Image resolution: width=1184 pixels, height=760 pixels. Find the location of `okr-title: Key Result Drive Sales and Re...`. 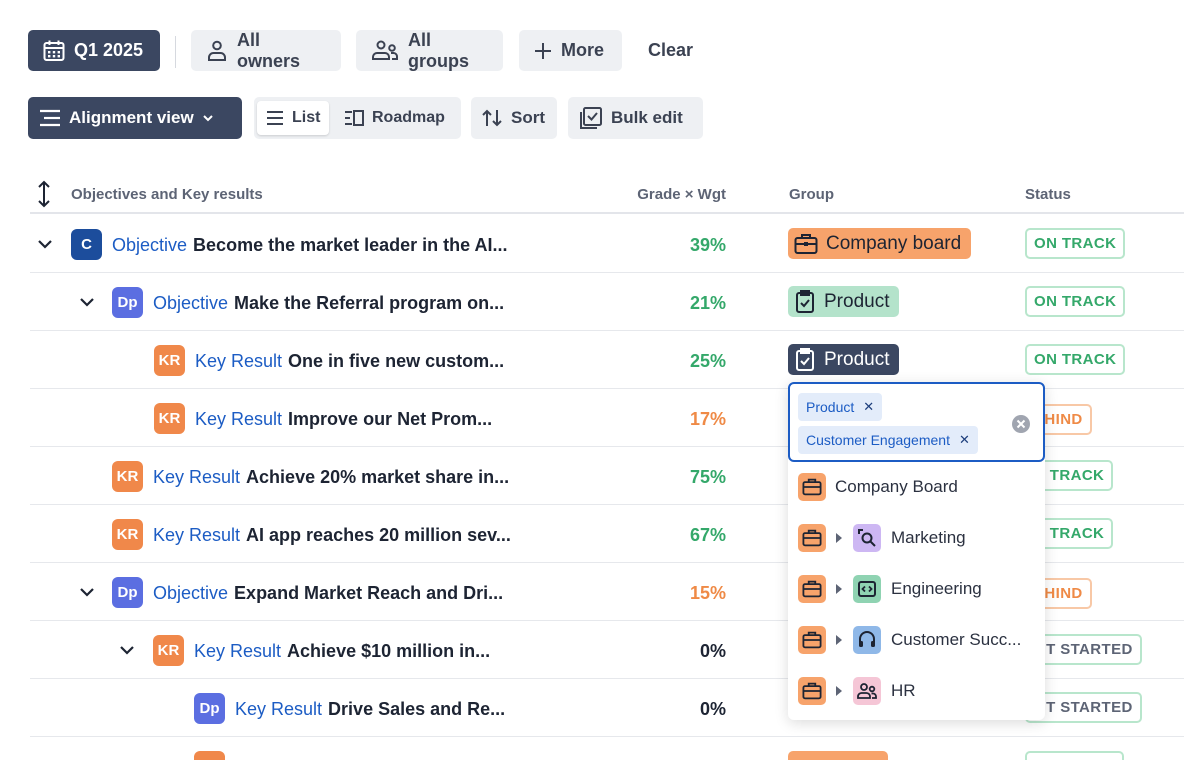

okr-title: Key Result Drive Sales and Re... is located at coordinates (370, 709).